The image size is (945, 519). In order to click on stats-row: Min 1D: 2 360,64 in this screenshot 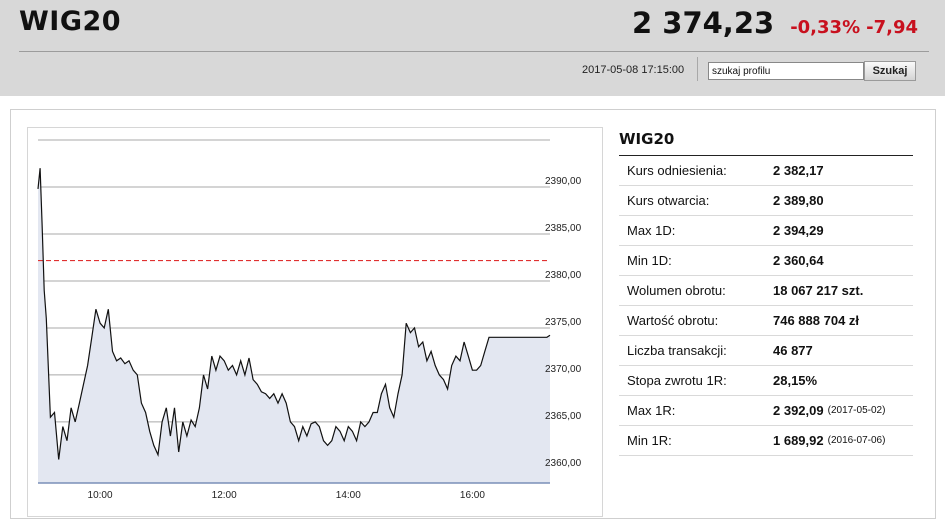, I will do `click(766, 261)`.